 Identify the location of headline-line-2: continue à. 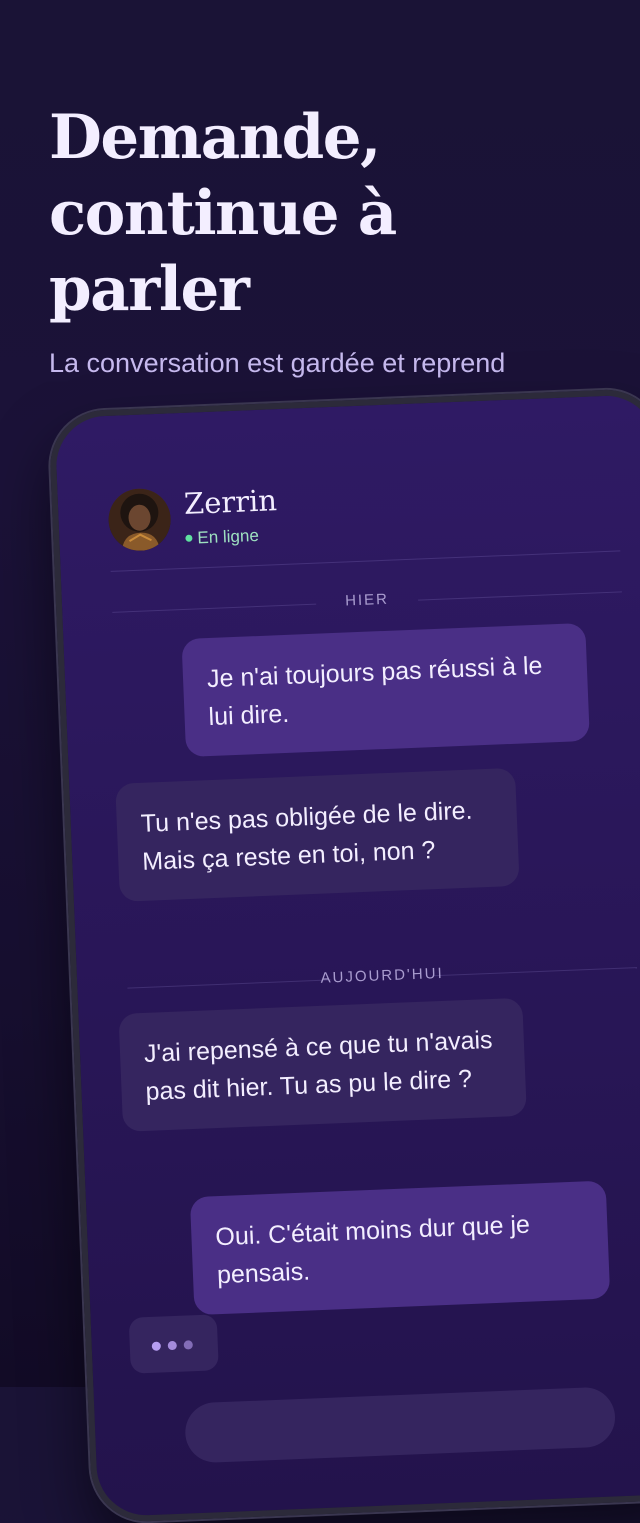
(223, 213).